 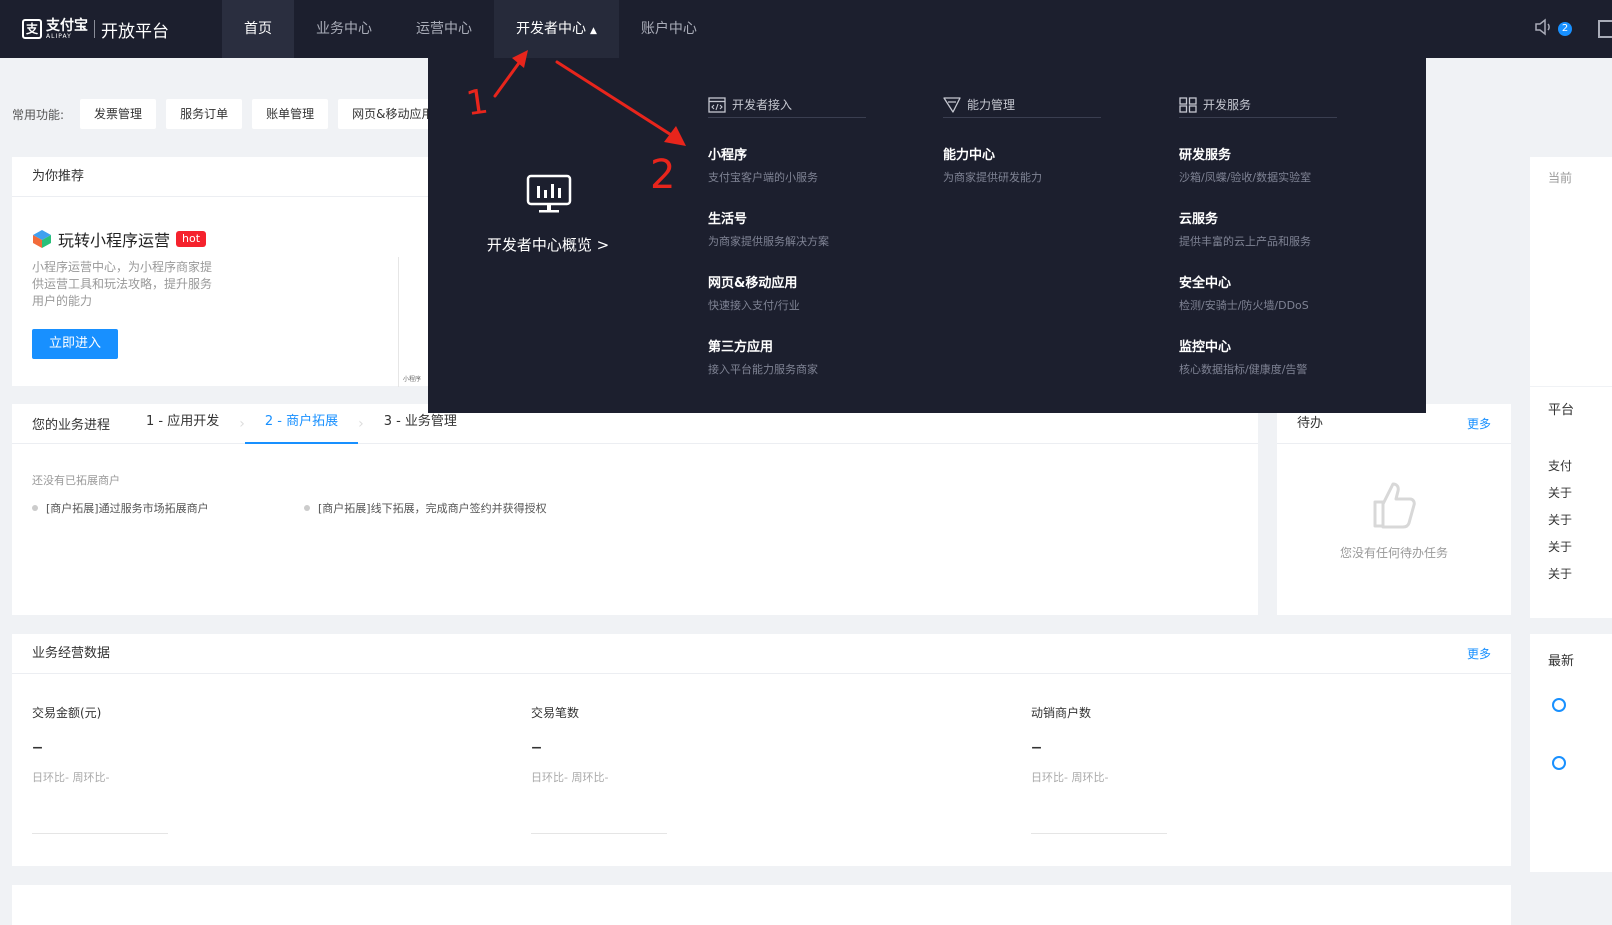 What do you see at coordinates (67, 25) in the screenshot?
I see `logo-brand: 支付宝` at bounding box center [67, 25].